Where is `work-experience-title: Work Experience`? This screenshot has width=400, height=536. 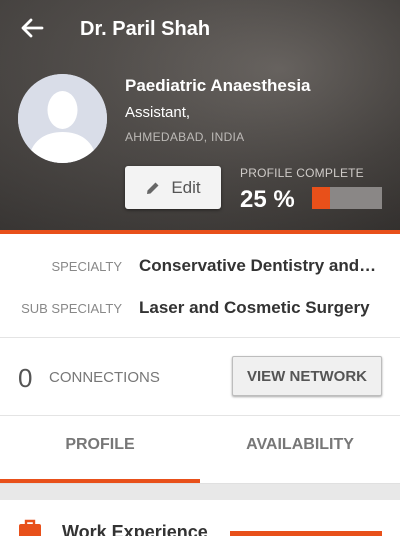
work-experience-title: Work Experience is located at coordinates (135, 529).